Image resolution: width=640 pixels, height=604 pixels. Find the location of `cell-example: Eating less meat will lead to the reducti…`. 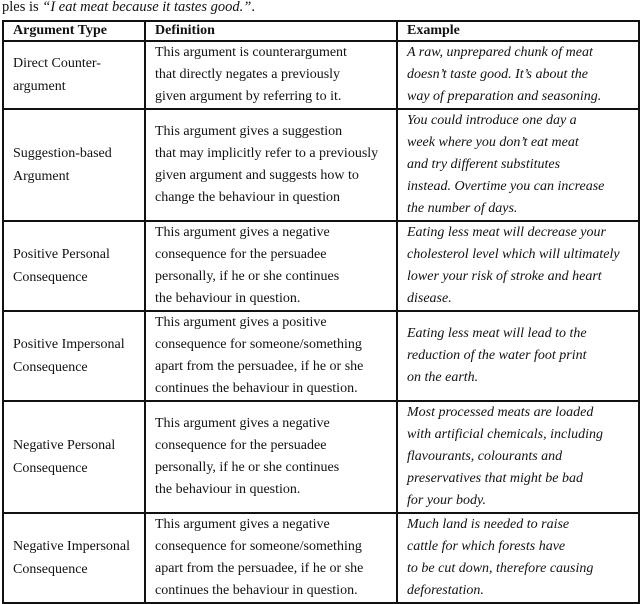

cell-example: Eating less meat will lead to the reducti… is located at coordinates (518, 356).